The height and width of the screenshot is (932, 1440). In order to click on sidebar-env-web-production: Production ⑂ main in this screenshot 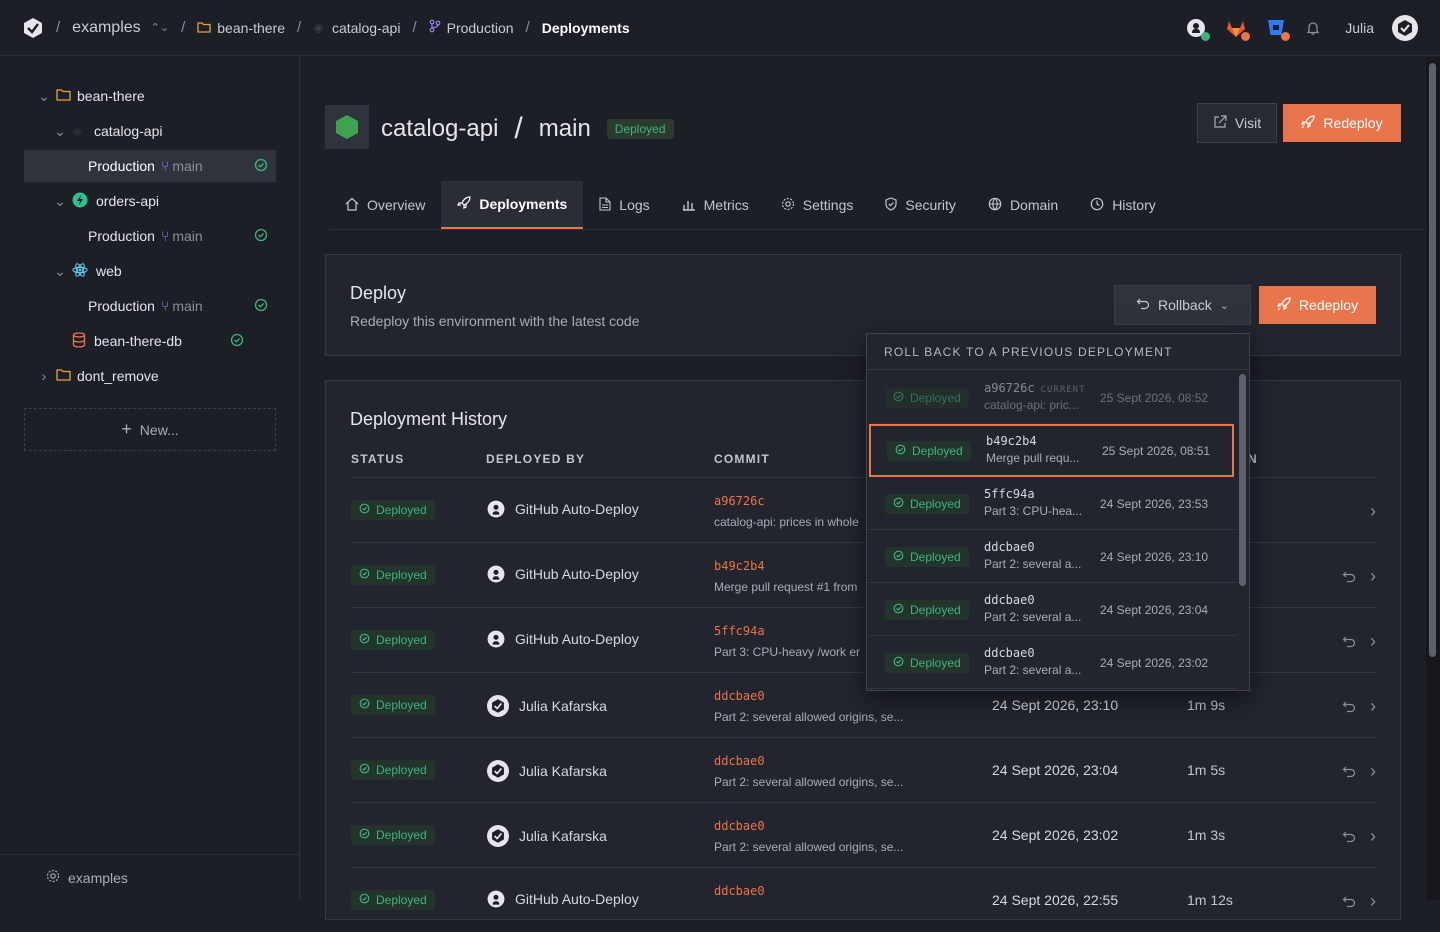, I will do `click(150, 306)`.